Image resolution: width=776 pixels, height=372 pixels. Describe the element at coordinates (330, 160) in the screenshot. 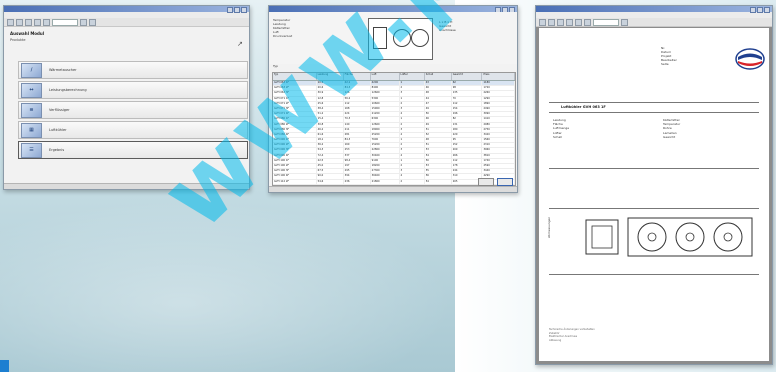

I see `table-cell: 22,5` at that location.